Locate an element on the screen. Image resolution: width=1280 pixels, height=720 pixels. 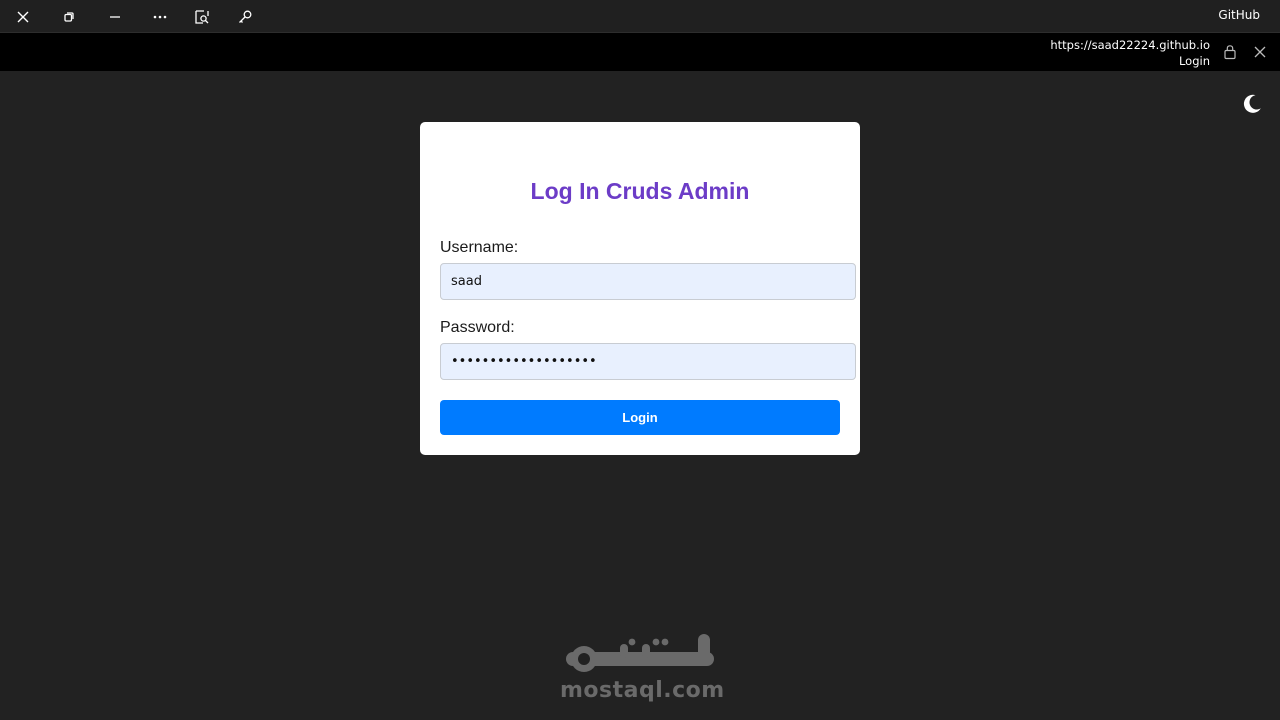
more-icon is located at coordinates (160, 17).